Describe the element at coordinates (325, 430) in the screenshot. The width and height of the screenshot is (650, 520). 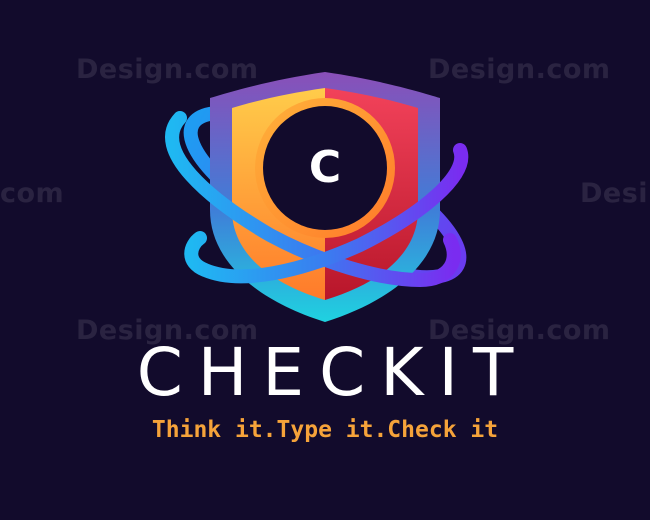
I see `brand-tagline: Think it.Type it.Check it` at that location.